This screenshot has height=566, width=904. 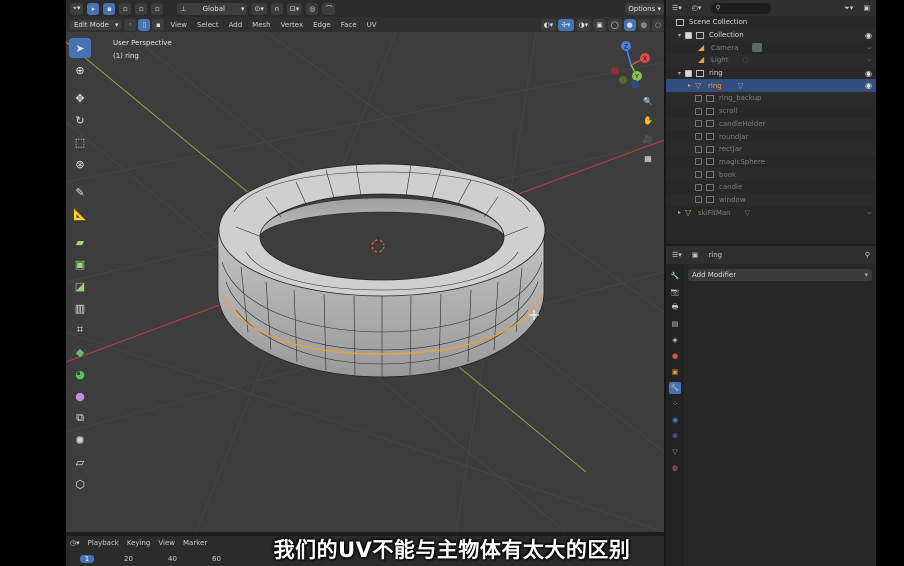 What do you see at coordinates (771, 35) in the screenshot?
I see `outliner-row: ▾ Collection ◉` at bounding box center [771, 35].